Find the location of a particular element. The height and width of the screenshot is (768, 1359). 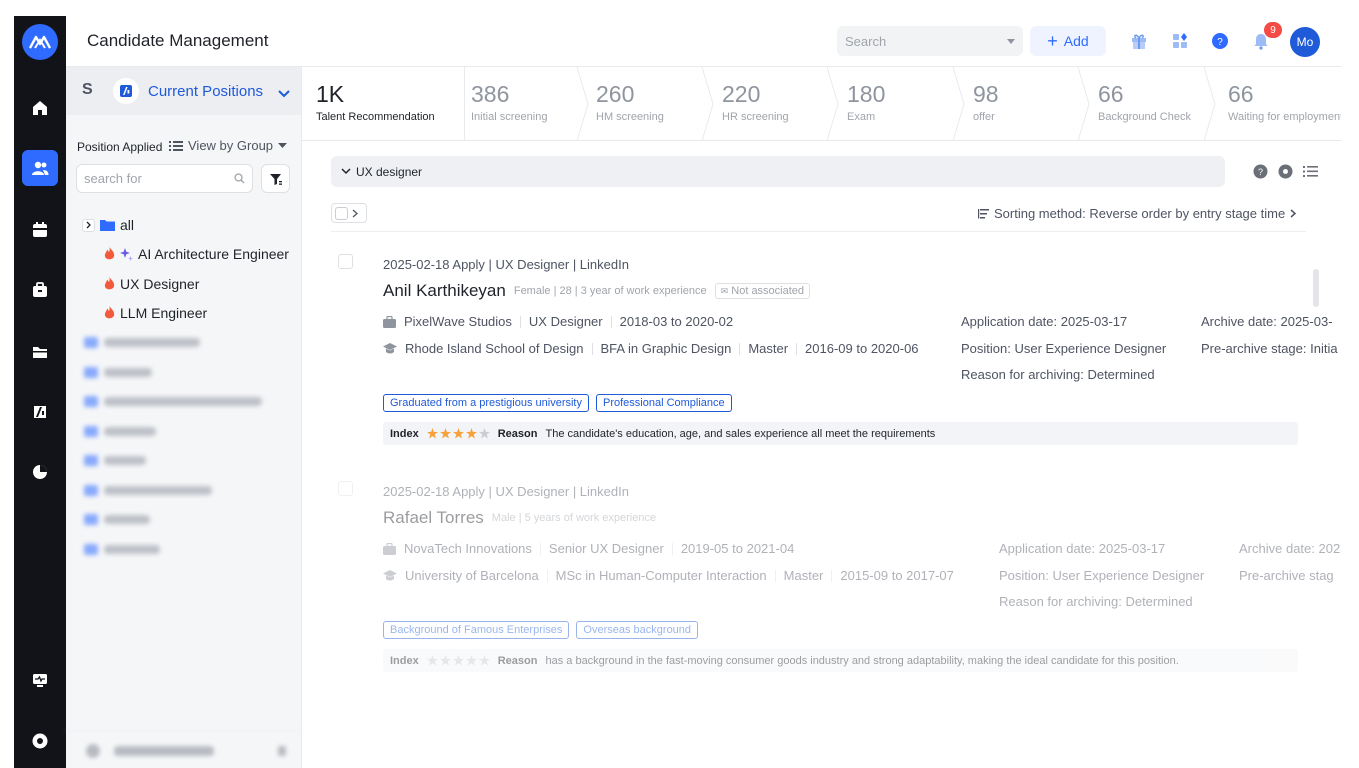

stage-label: Initial screening is located at coordinates (509, 117).